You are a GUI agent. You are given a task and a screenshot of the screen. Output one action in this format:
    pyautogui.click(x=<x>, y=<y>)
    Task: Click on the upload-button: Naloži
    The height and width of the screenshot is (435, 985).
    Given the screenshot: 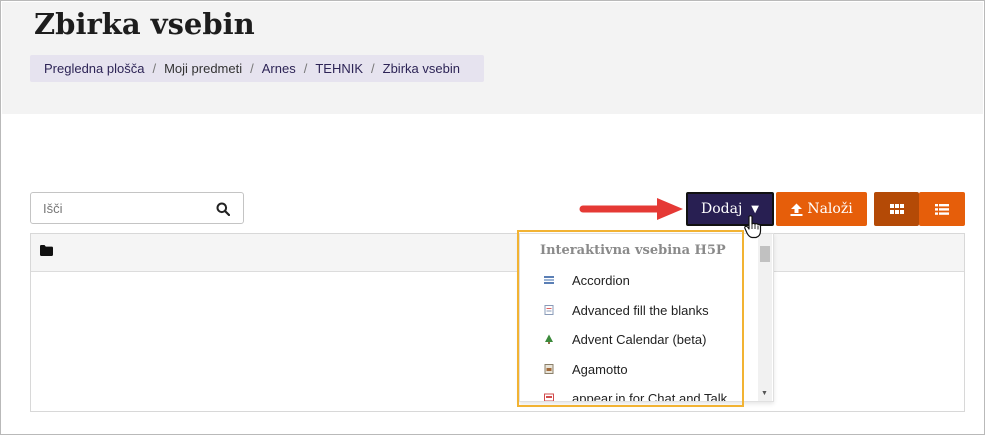 What is the action you would take?
    pyautogui.click(x=821, y=209)
    